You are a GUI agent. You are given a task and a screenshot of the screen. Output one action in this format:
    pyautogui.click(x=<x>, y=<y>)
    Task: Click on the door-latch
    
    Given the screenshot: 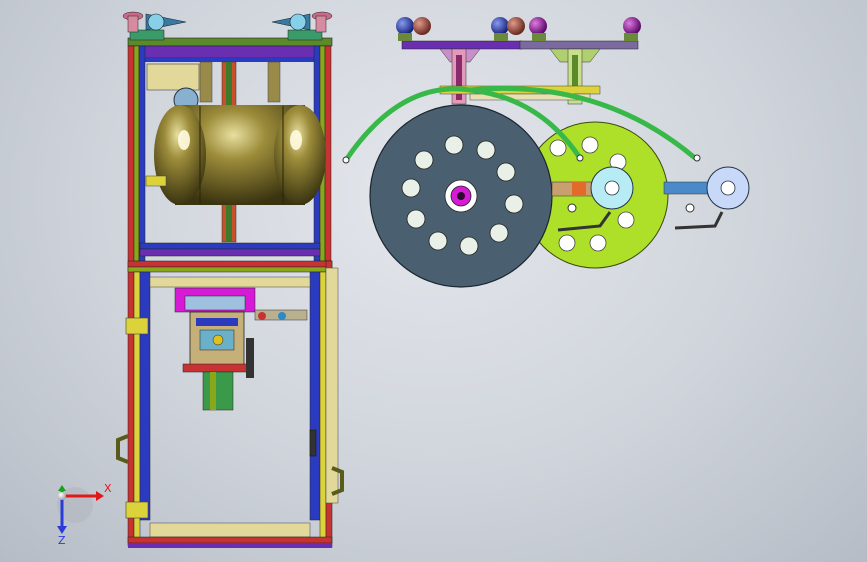 What is the action you would take?
    pyautogui.click(x=313, y=443)
    